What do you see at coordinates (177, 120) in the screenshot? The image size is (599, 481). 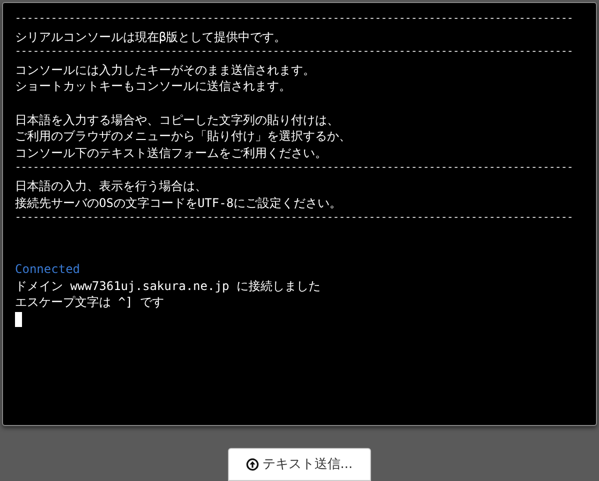 I see `console-line: 日本語を入力する場合や、コピーした文字列の貼り付けは、` at bounding box center [177, 120].